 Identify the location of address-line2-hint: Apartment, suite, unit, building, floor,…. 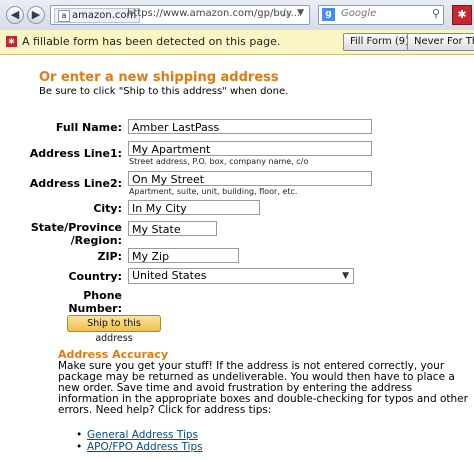
(213, 191).